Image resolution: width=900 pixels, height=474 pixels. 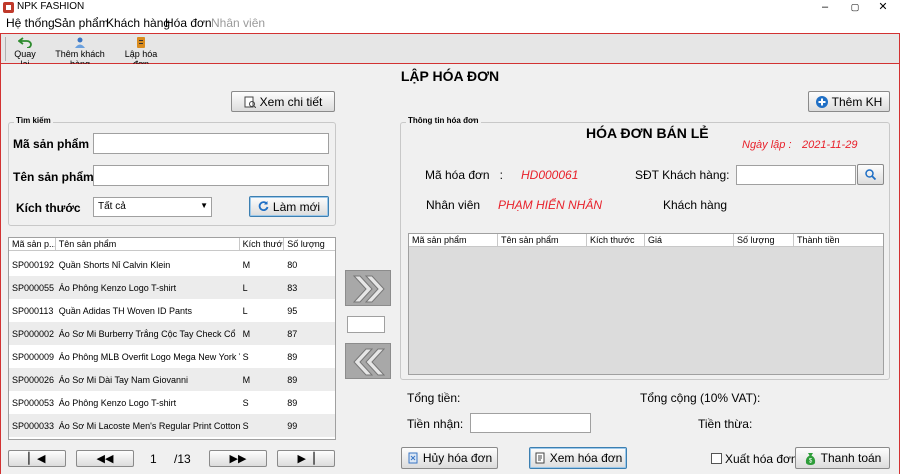 I want to click on table-row: SP000113 Quần Adidas TH Woven ID Pants L 95, so click(x=172, y=310).